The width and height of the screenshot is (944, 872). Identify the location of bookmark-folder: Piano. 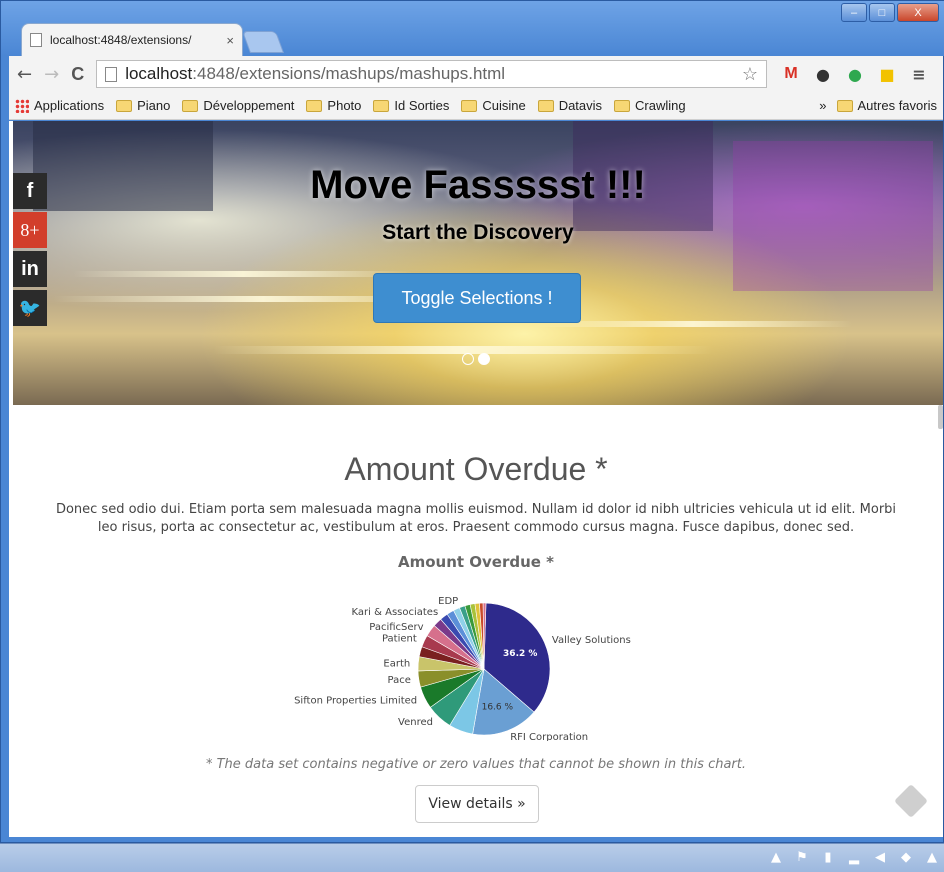
(143, 105).